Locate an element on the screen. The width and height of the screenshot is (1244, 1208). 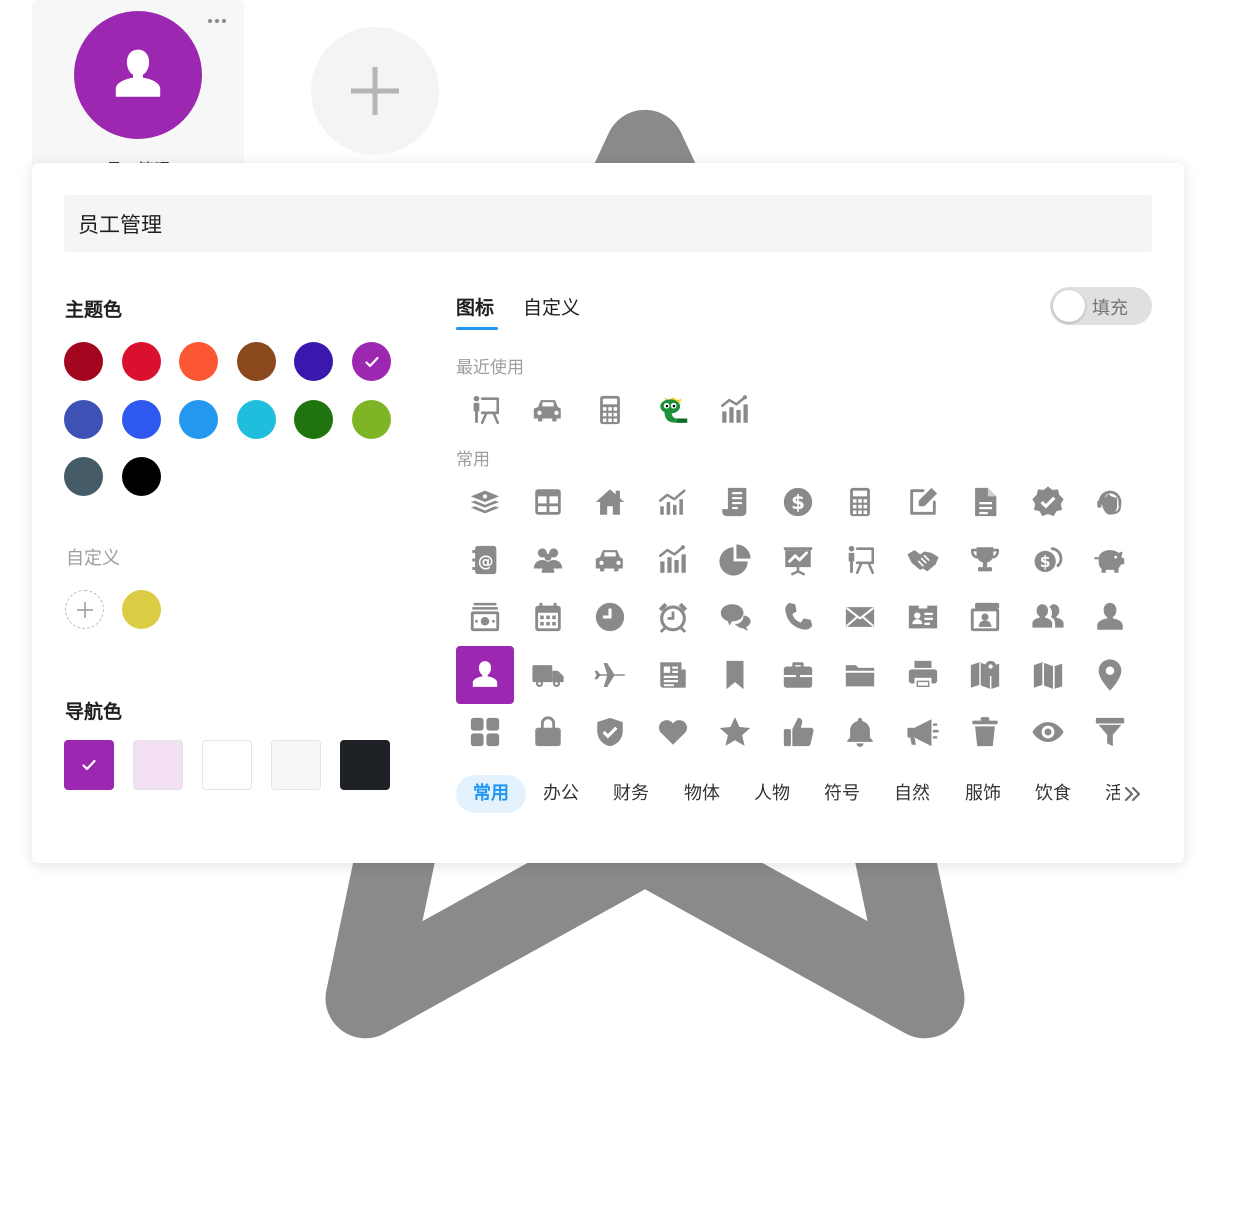
category-tab: 服饰 is located at coordinates (983, 794).